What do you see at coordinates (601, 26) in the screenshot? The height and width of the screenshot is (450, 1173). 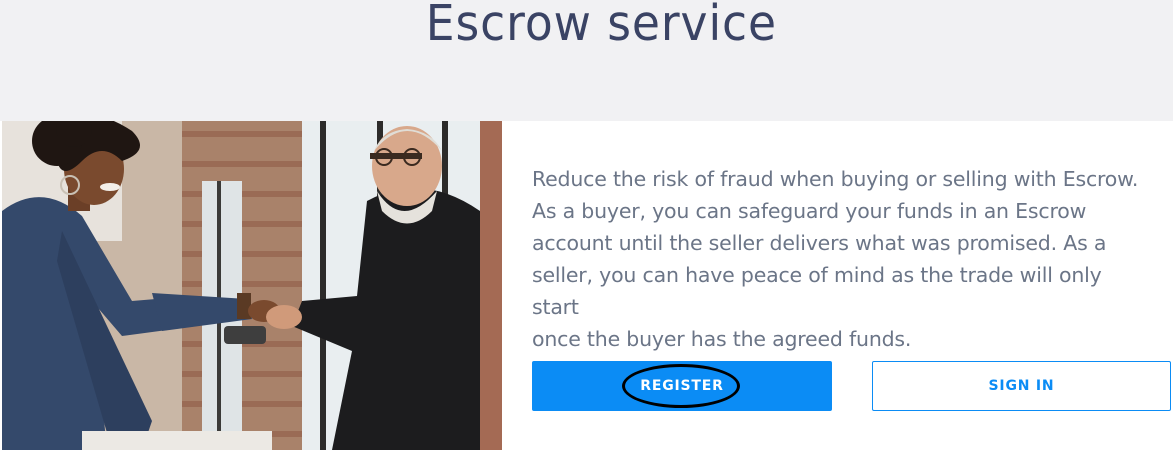 I see `page-title: Escrow service` at bounding box center [601, 26].